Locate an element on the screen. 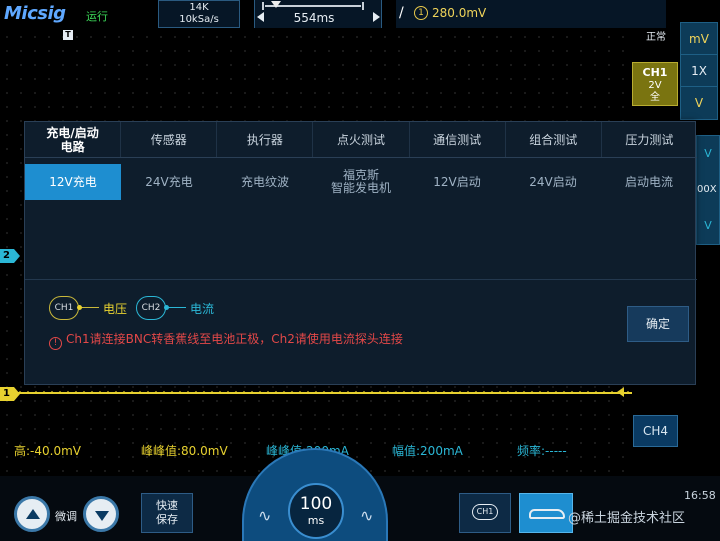 The width and height of the screenshot is (720, 541). ch2-probe-tip is located at coordinates (166, 307).